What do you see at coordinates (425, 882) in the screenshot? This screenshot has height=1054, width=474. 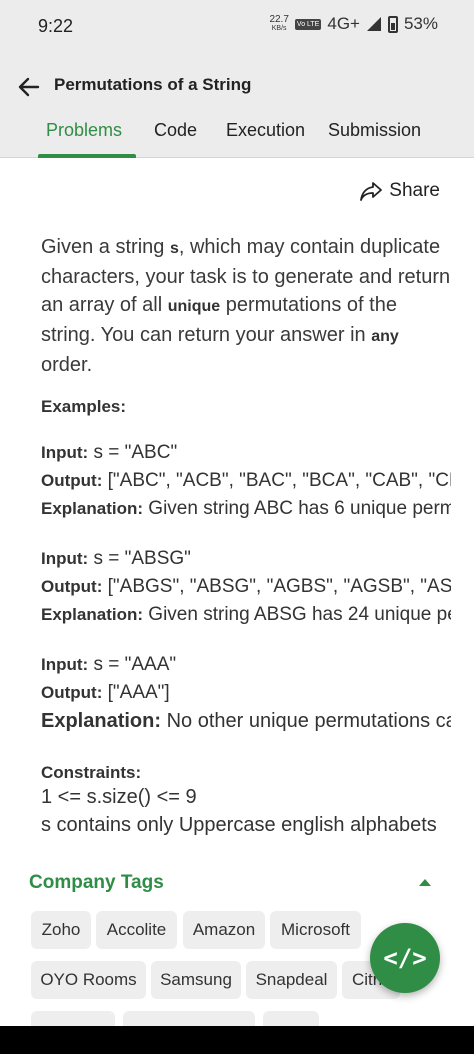 I see `collapse-caret-icon` at bounding box center [425, 882].